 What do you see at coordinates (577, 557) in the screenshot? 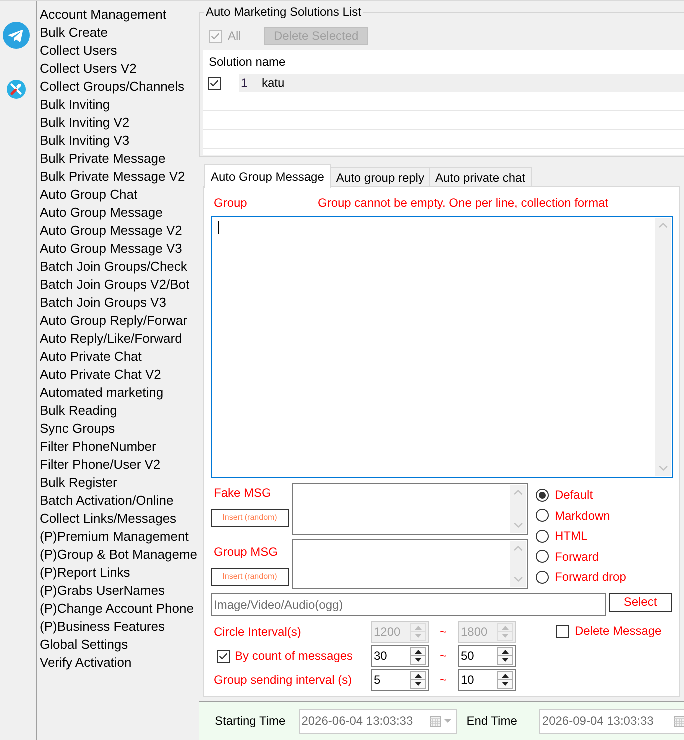
I see `radio-label: Forward` at bounding box center [577, 557].